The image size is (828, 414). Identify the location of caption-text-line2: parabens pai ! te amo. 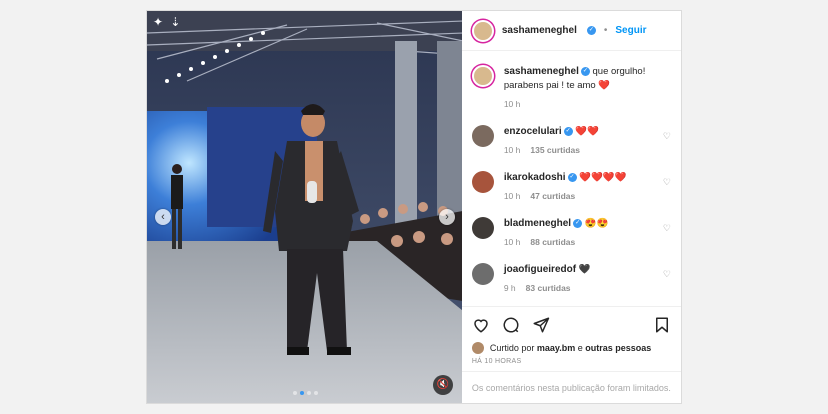
(549, 85).